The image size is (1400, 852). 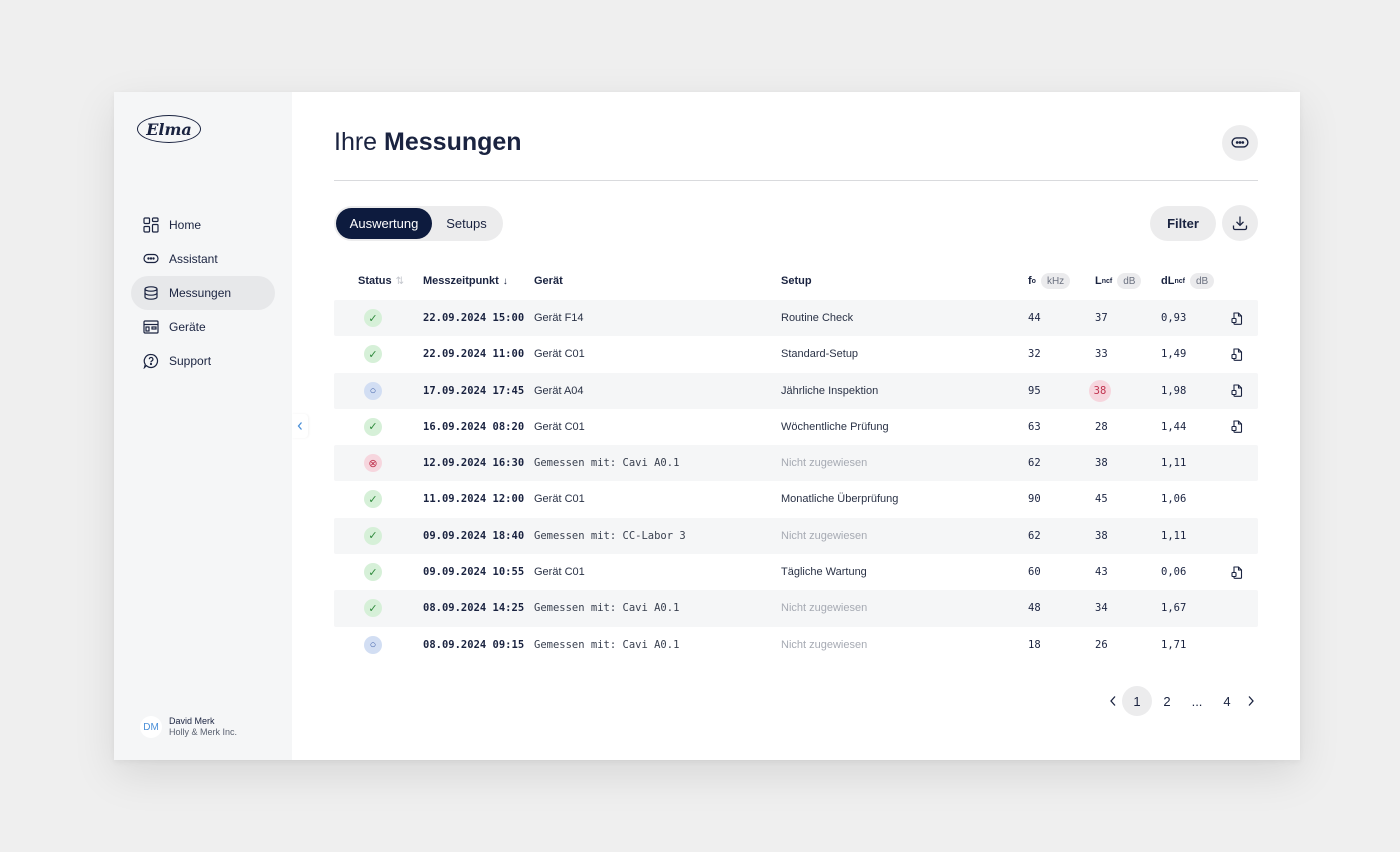 I want to click on page-1-button: 1, so click(x=1137, y=701).